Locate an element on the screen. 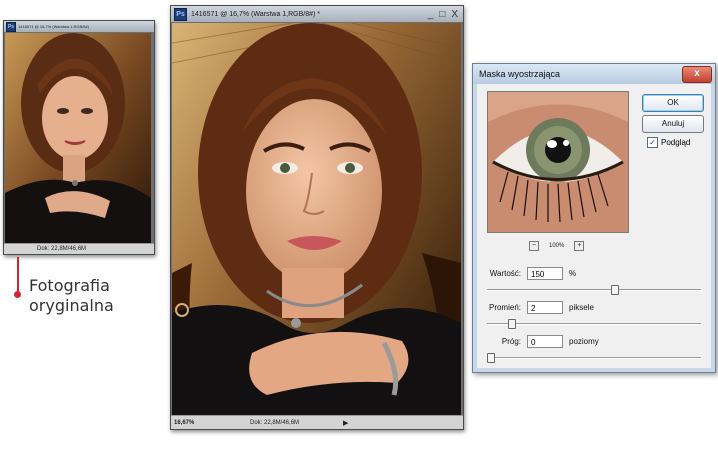 The width and height of the screenshot is (718, 451). preview-checkbox-row: ✓ Podgląd is located at coordinates (668, 142).